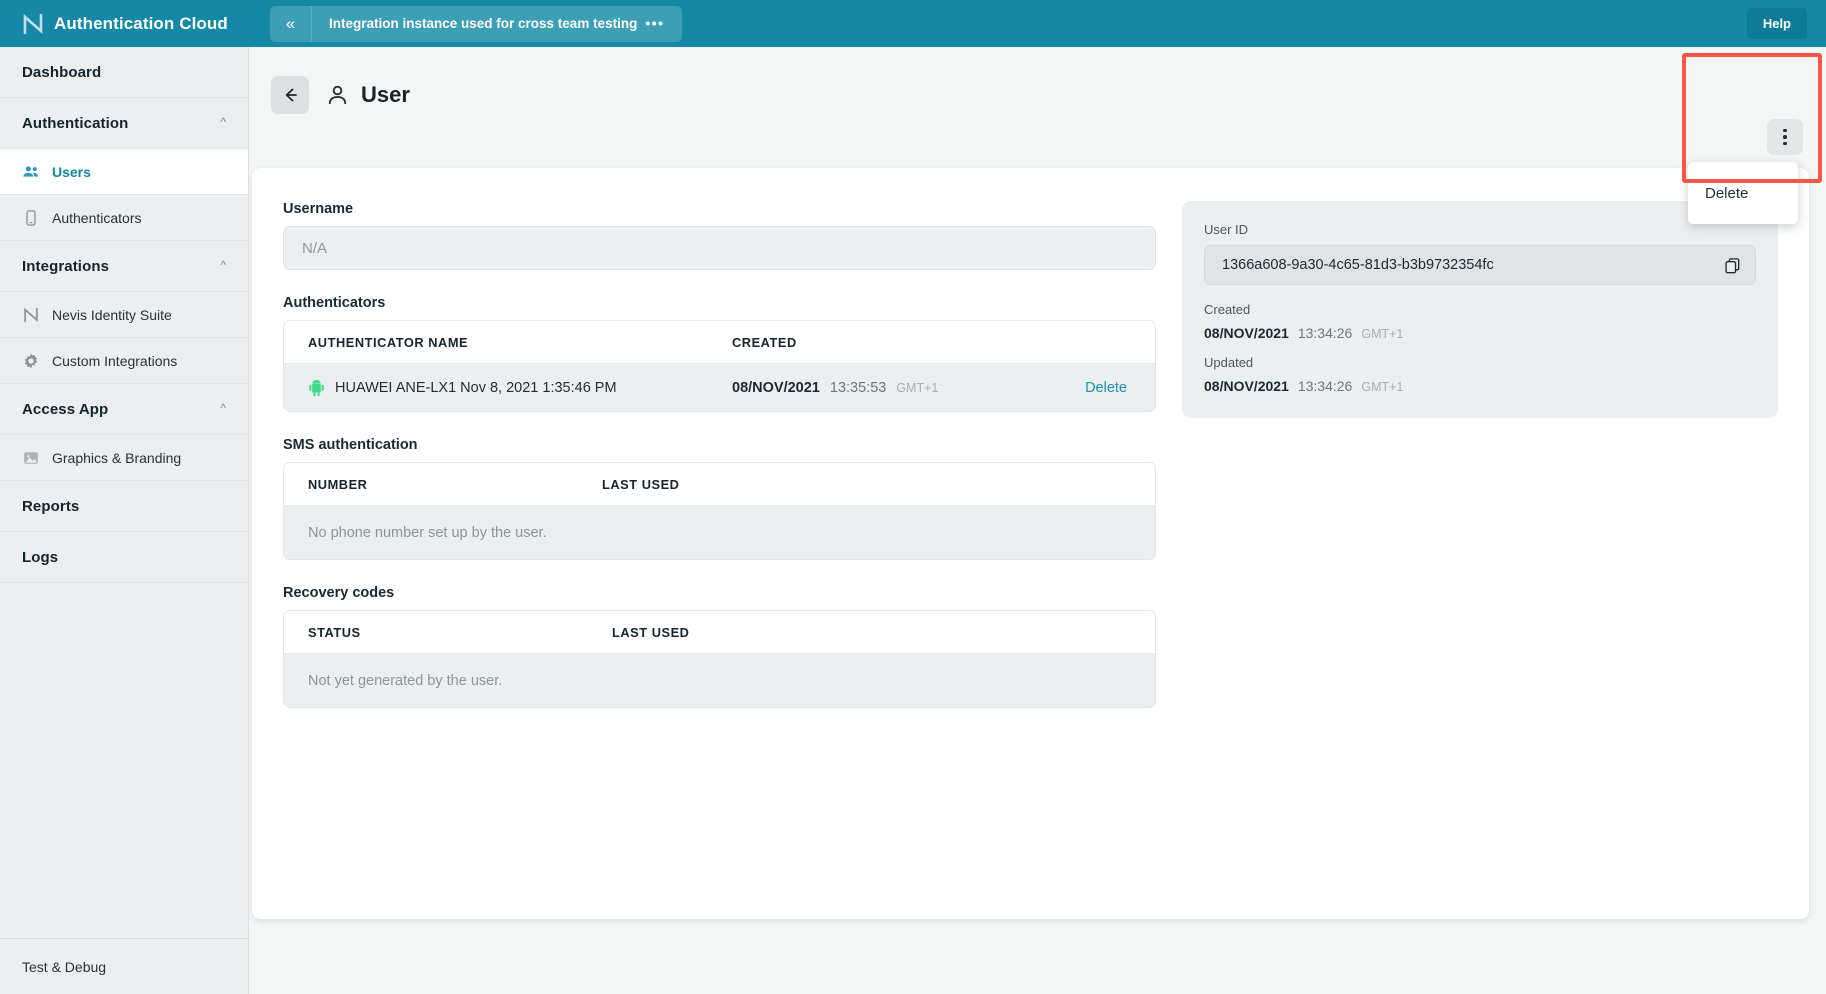  What do you see at coordinates (124, 506) in the screenshot?
I see `sidebar-item-reports: Reports` at bounding box center [124, 506].